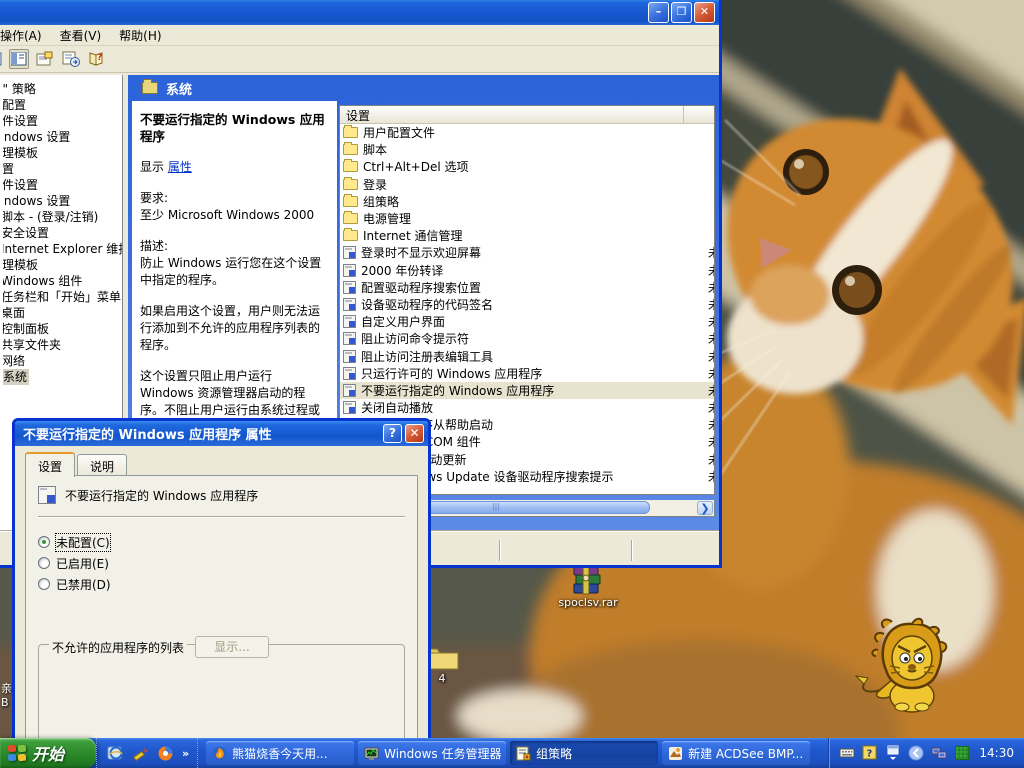 This screenshot has width=1024, height=768. I want to click on close-button: ✕, so click(704, 12).